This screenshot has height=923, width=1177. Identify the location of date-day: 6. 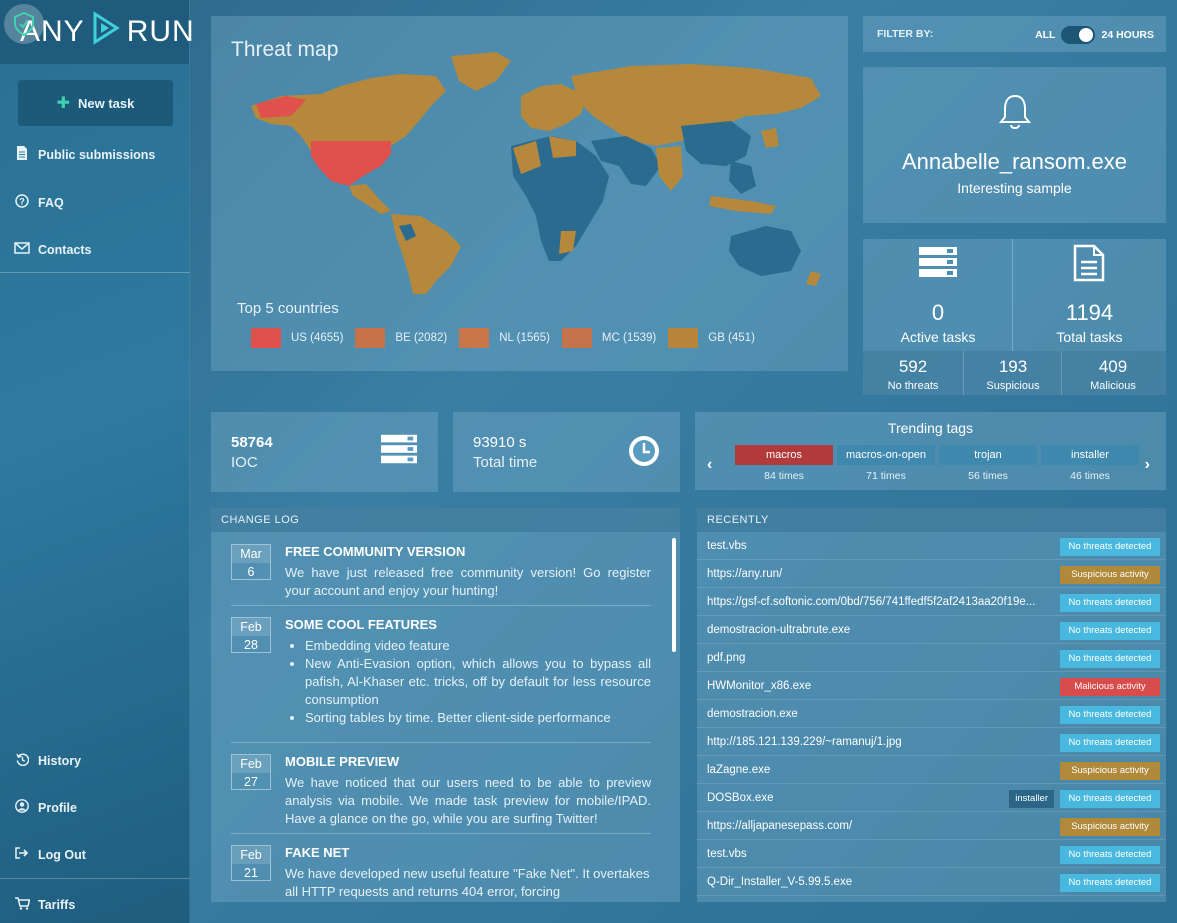
(251, 572).